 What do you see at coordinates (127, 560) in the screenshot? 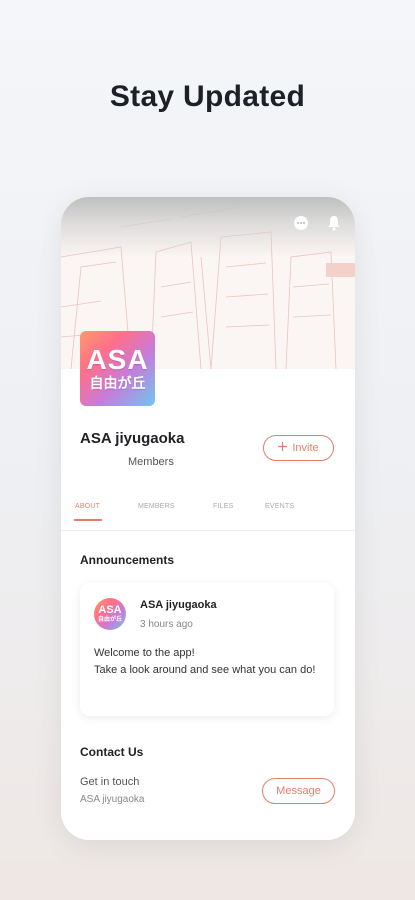
I see `announcements-title: Announcements` at bounding box center [127, 560].